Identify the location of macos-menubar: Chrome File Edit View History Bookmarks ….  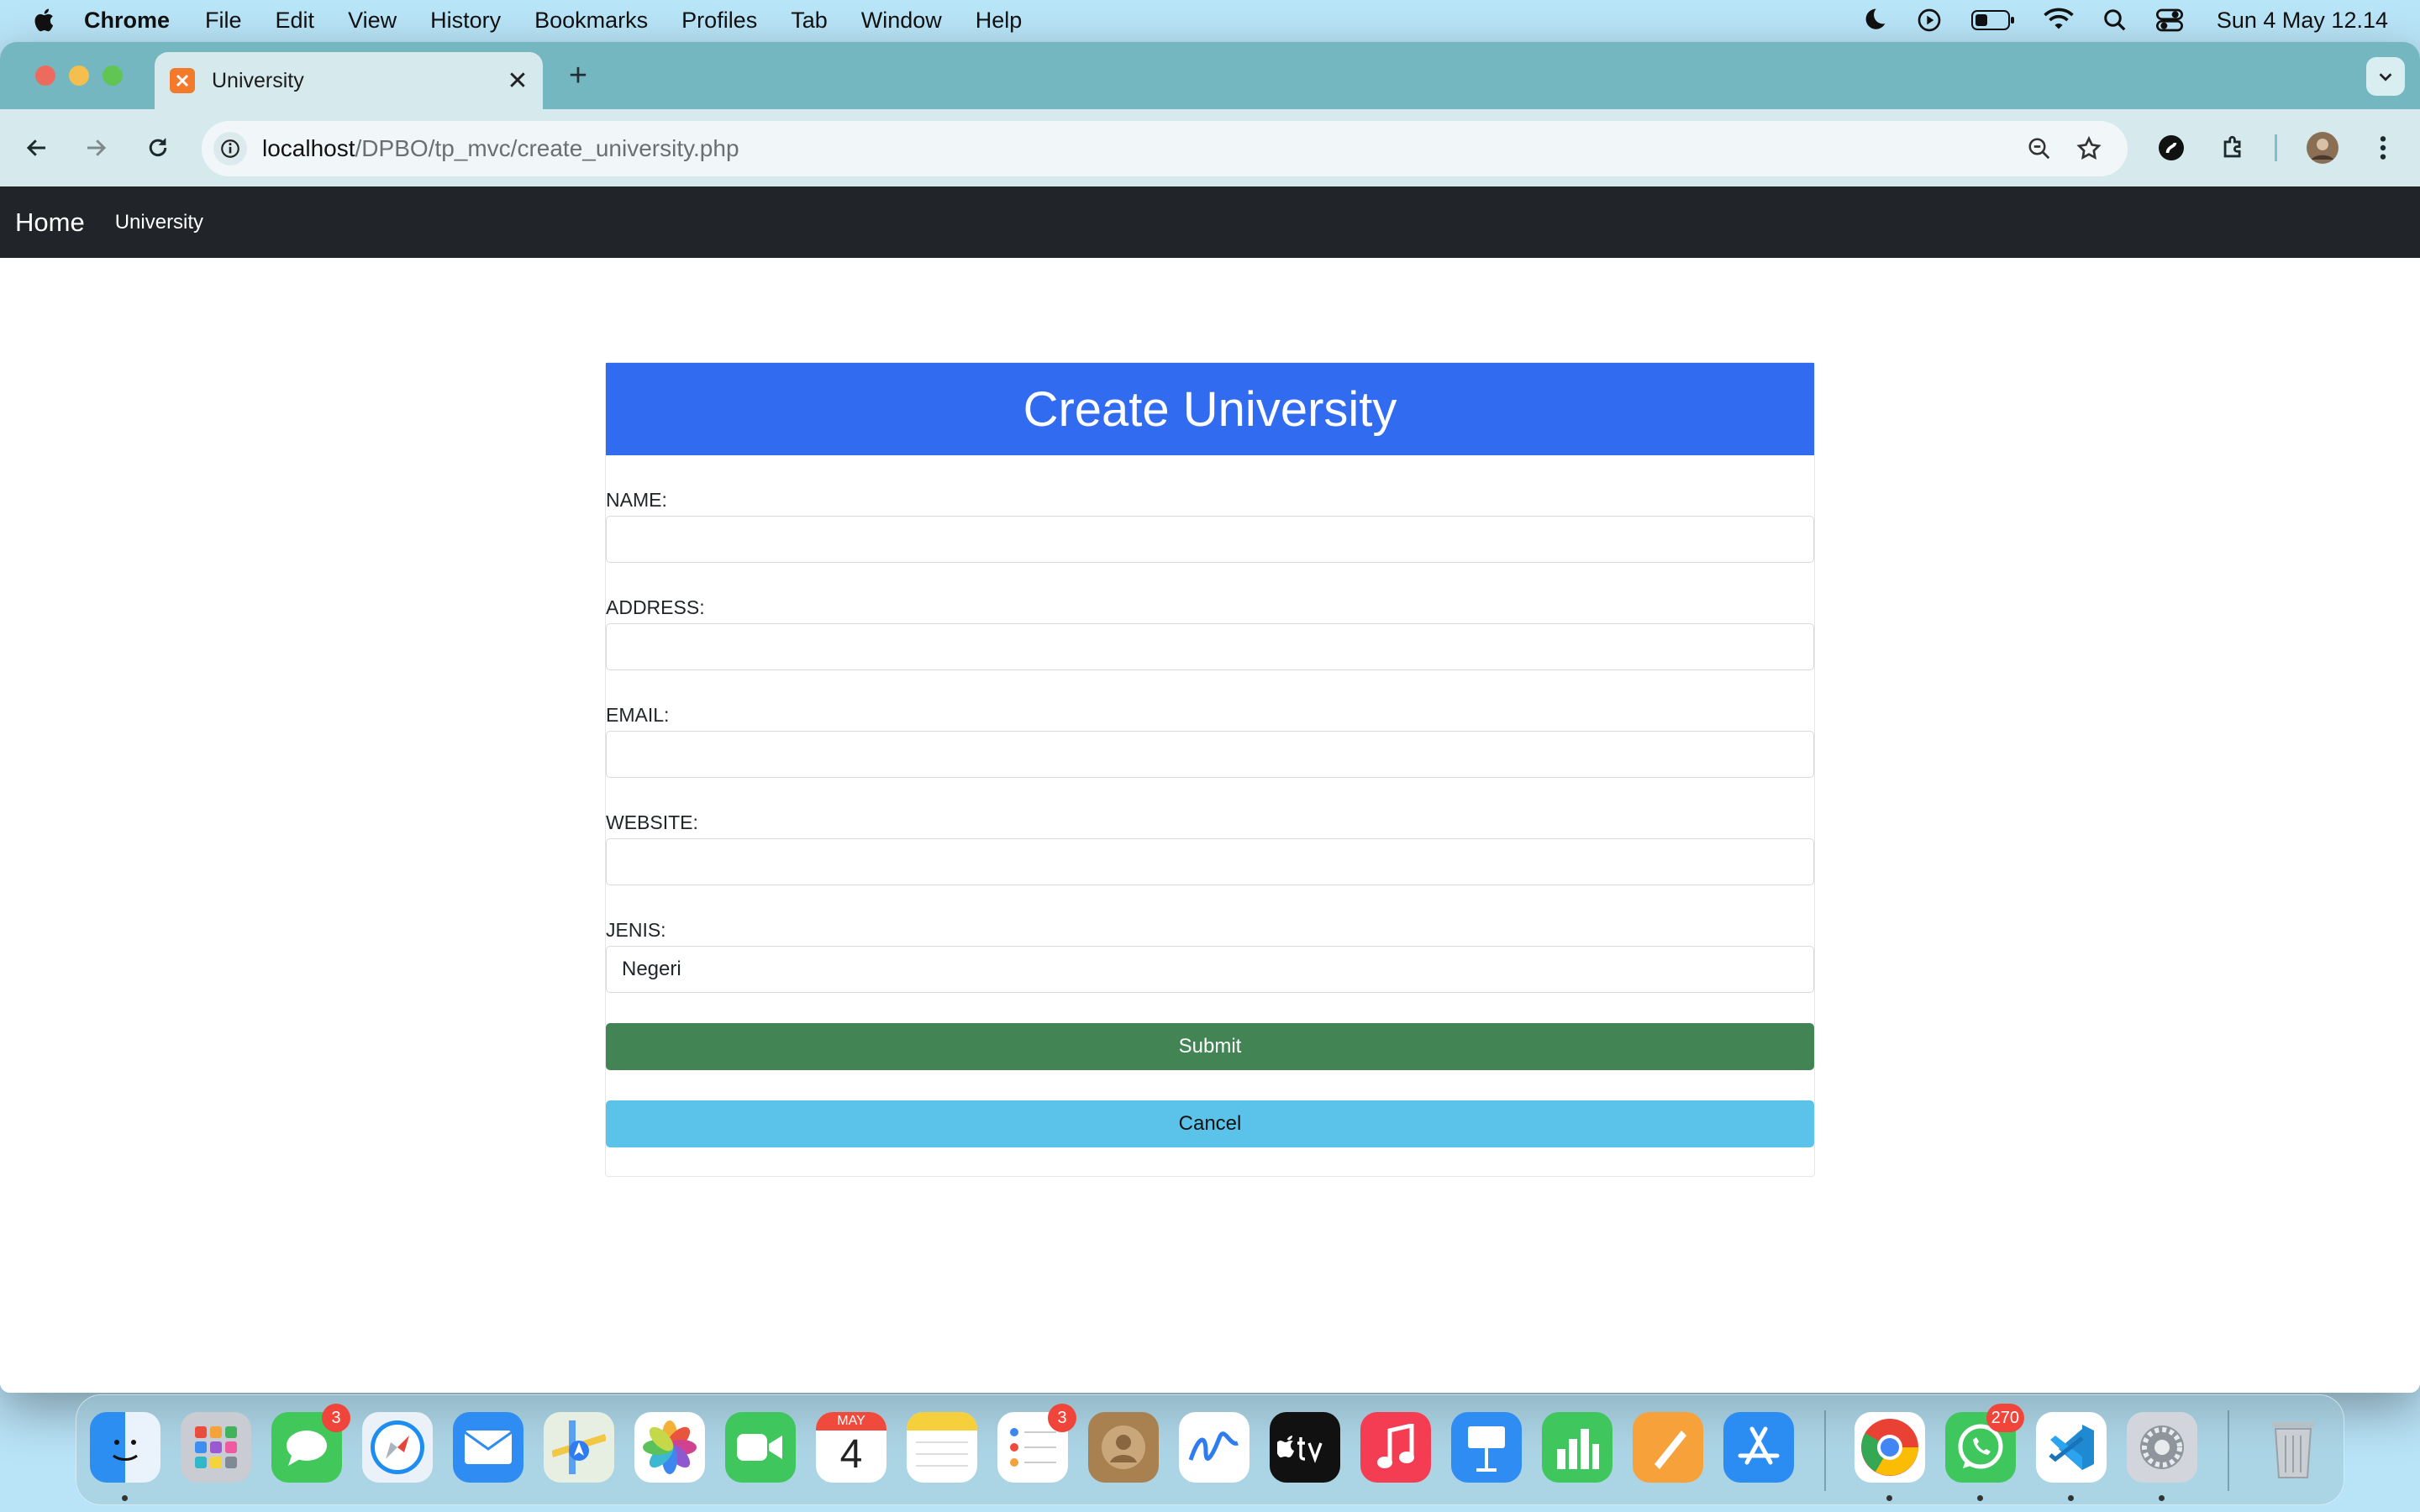
(1210, 20).